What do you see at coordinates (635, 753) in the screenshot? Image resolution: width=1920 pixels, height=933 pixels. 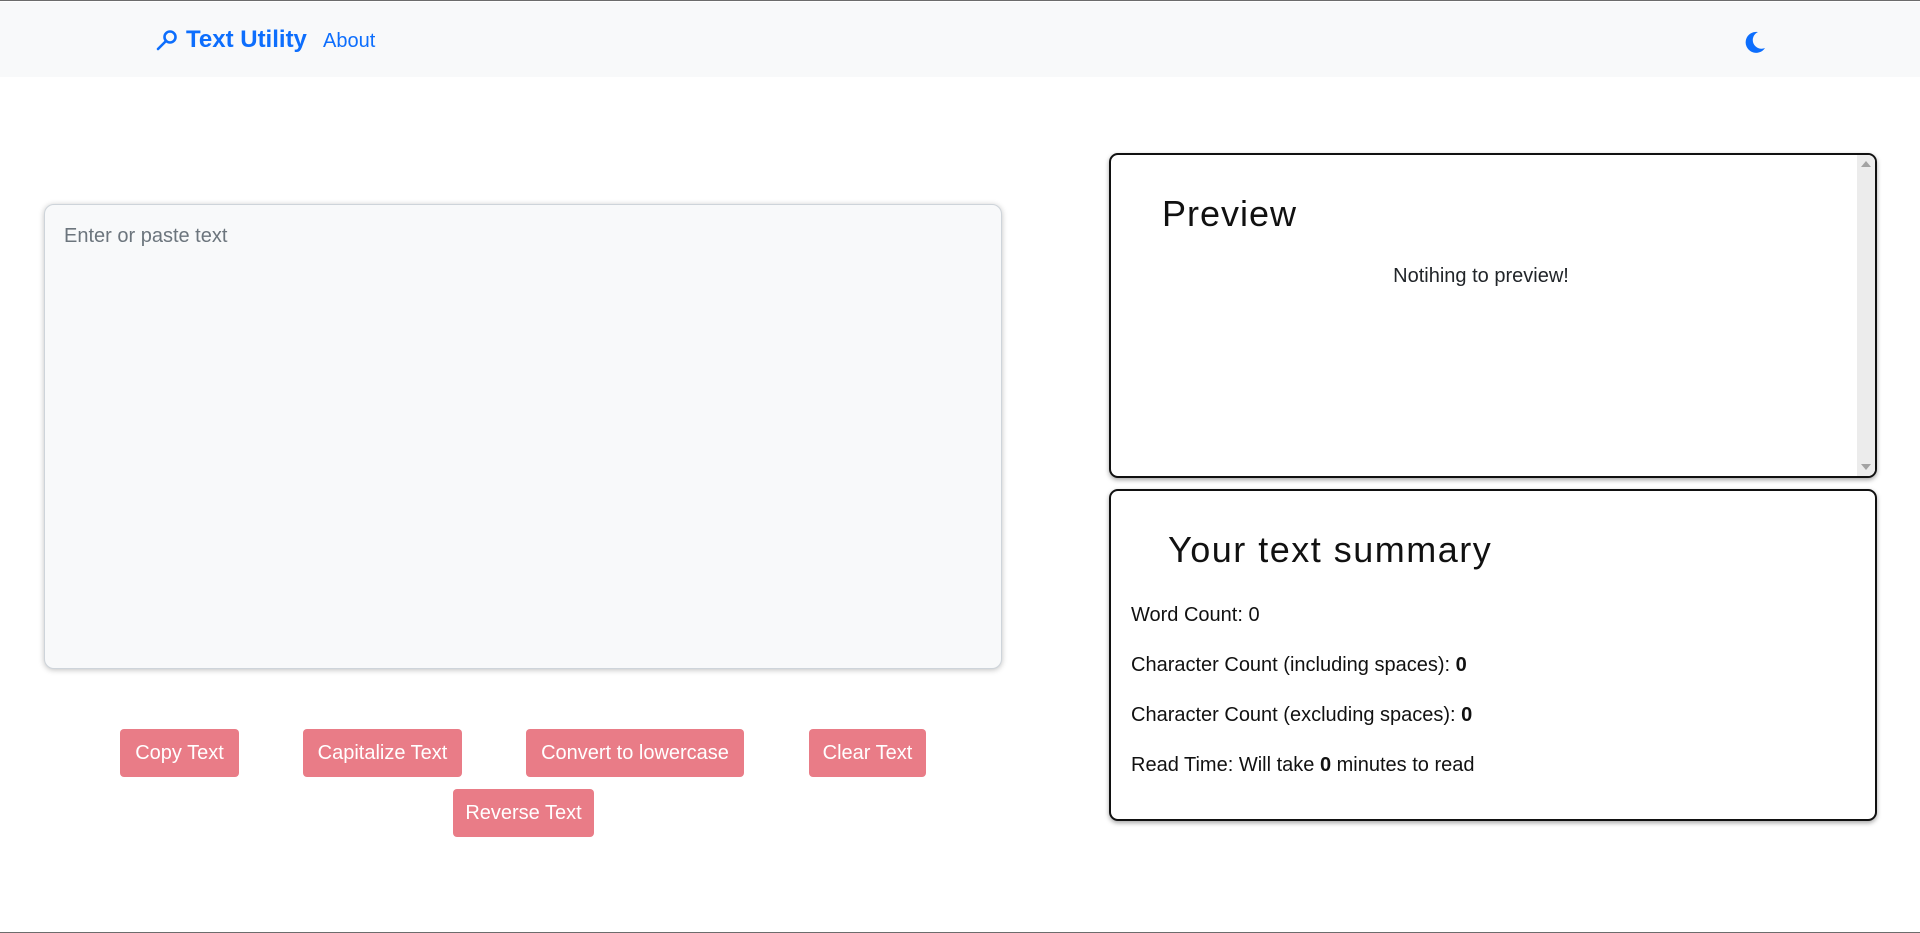 I see `lowercase-text-button: Convert to lowercase` at bounding box center [635, 753].